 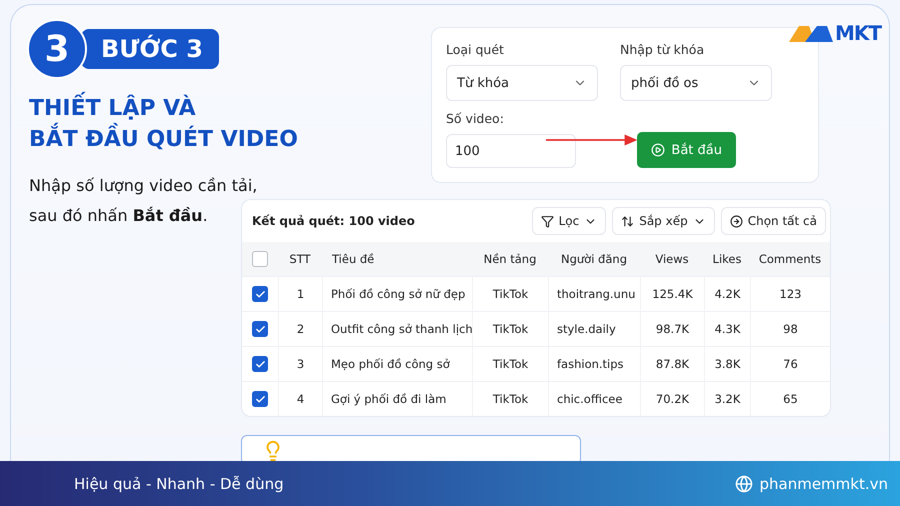 I want to click on table-cell: Outfit công sở thanh lịch, so click(x=397, y=328).